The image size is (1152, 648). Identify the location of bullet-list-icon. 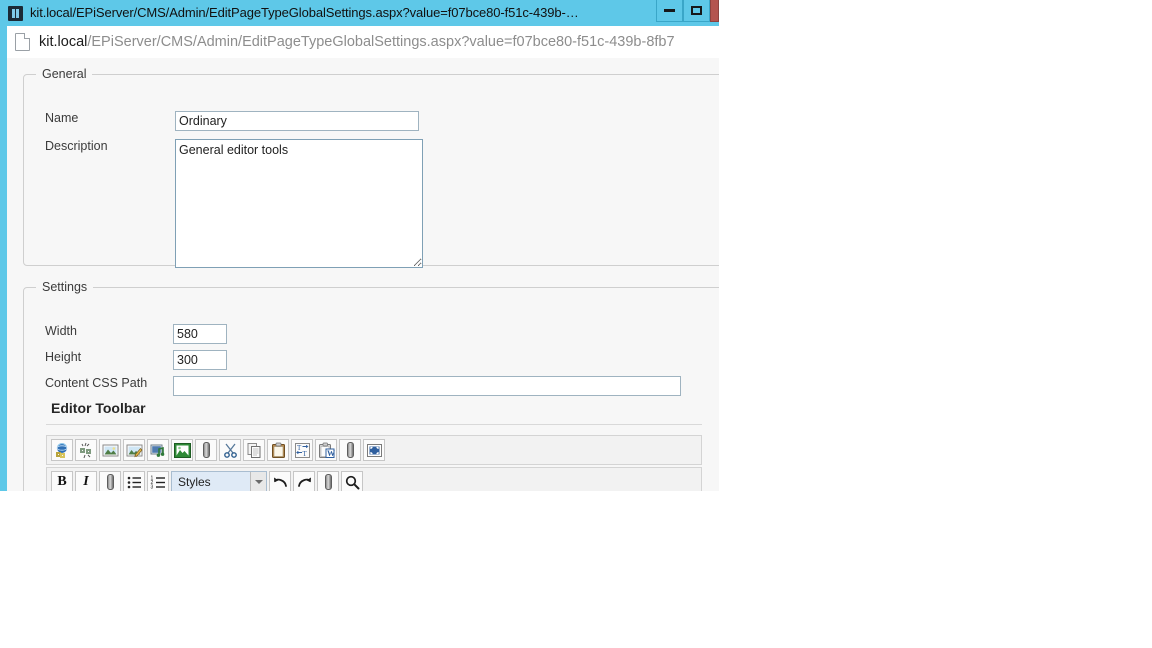
(134, 481).